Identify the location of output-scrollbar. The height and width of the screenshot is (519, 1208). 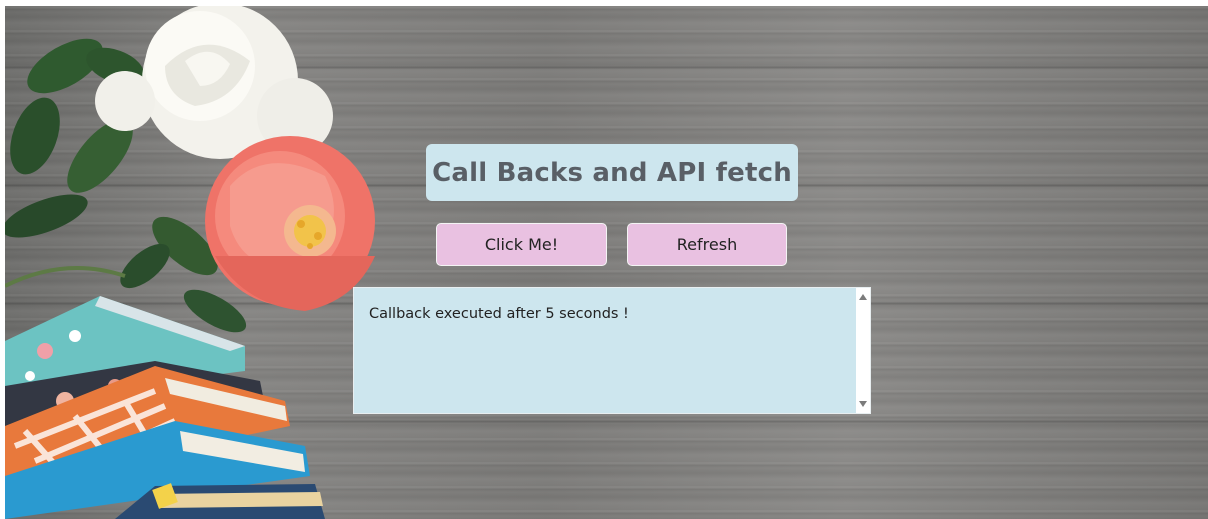
(863, 350).